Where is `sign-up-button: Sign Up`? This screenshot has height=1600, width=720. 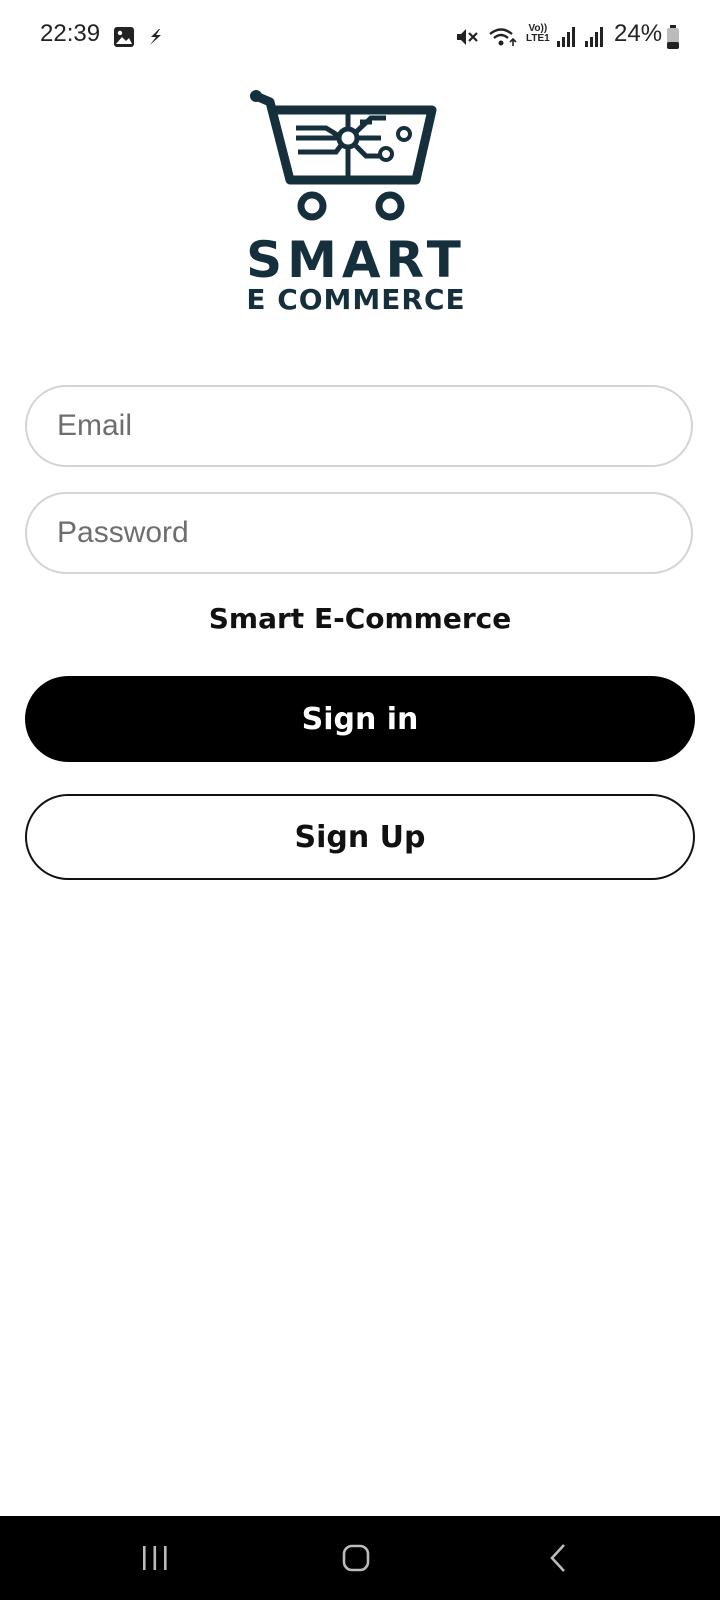 sign-up-button: Sign Up is located at coordinates (360, 837).